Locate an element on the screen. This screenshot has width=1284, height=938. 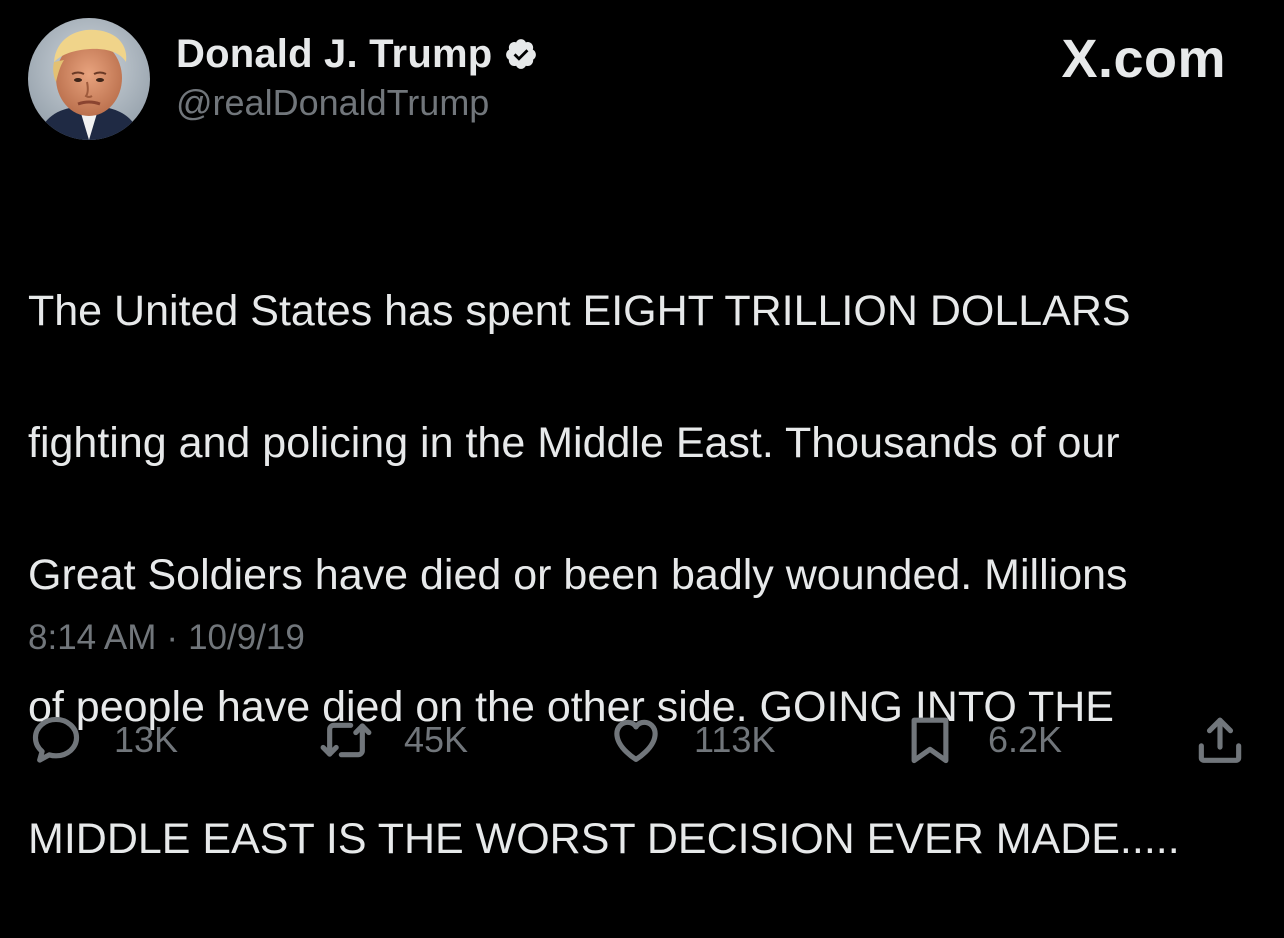
repost-button: 45K is located at coordinates (393, 740).